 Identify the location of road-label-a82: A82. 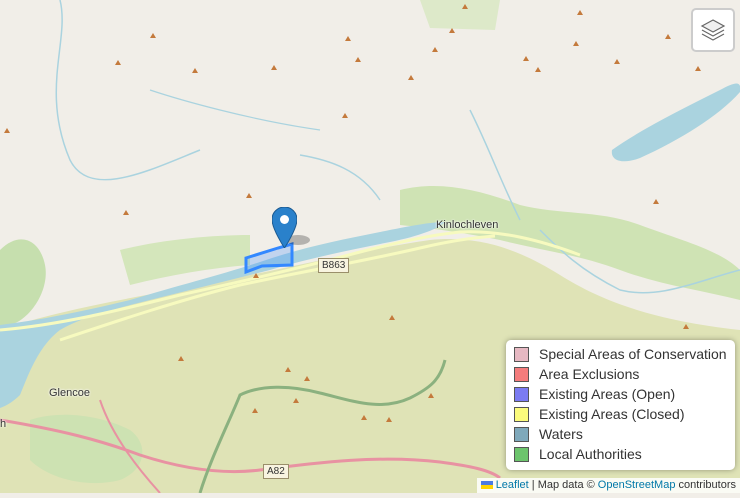
(276, 471).